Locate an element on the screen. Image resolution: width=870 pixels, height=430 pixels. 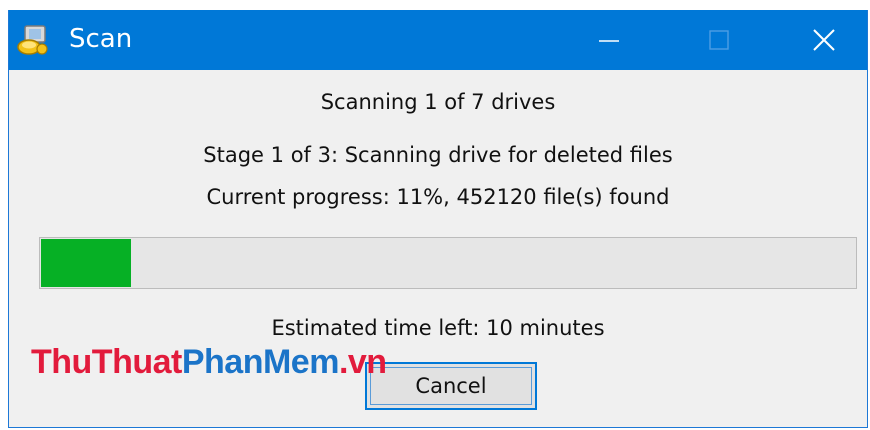
watermark: ThuThuatPhanMem.vn is located at coordinates (209, 362).